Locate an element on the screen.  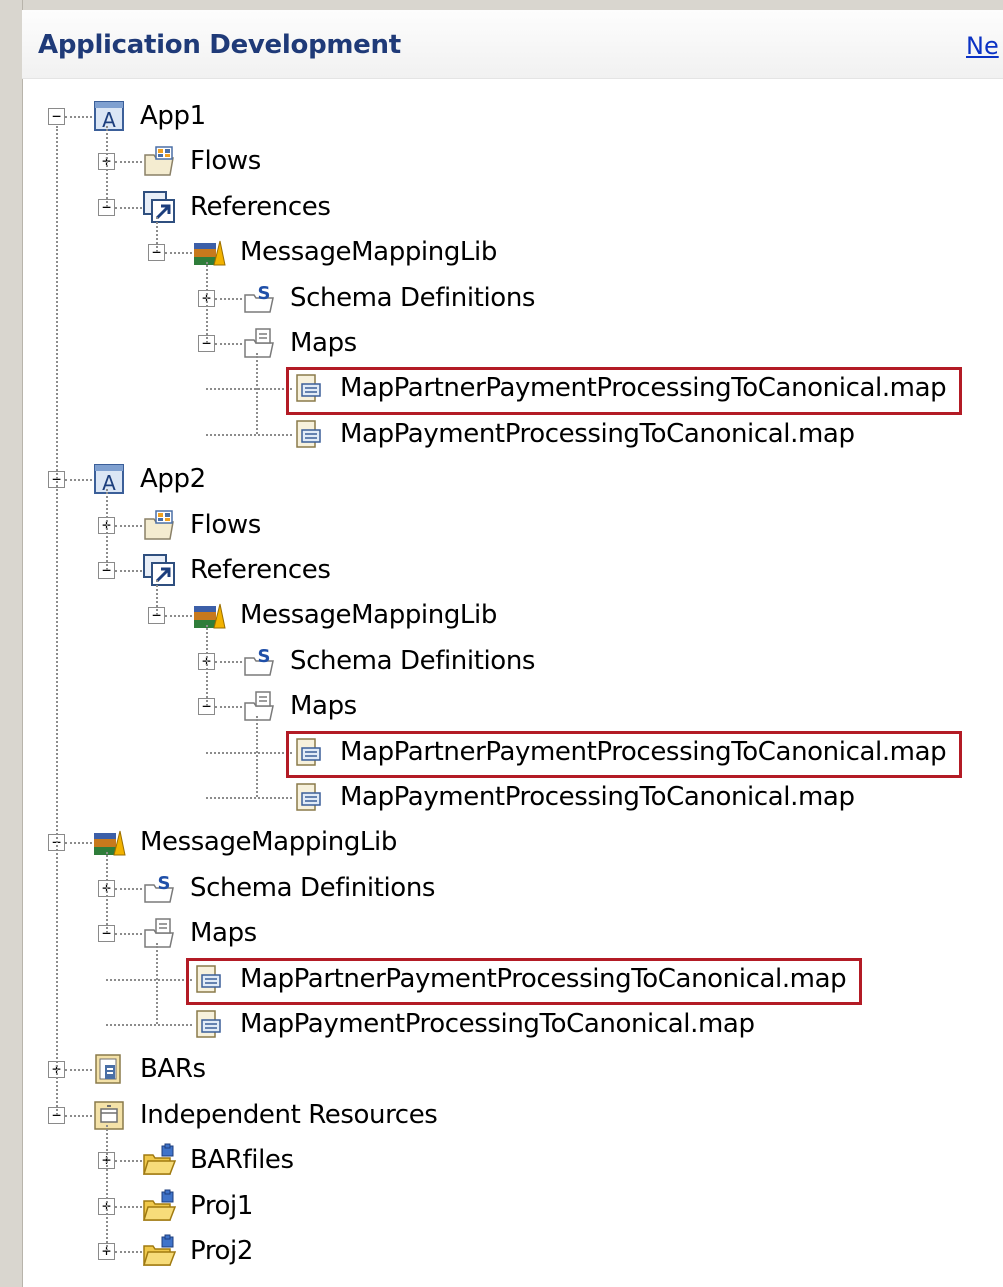
tree-item-proj2: Proj2 is located at coordinates (221, 1251).